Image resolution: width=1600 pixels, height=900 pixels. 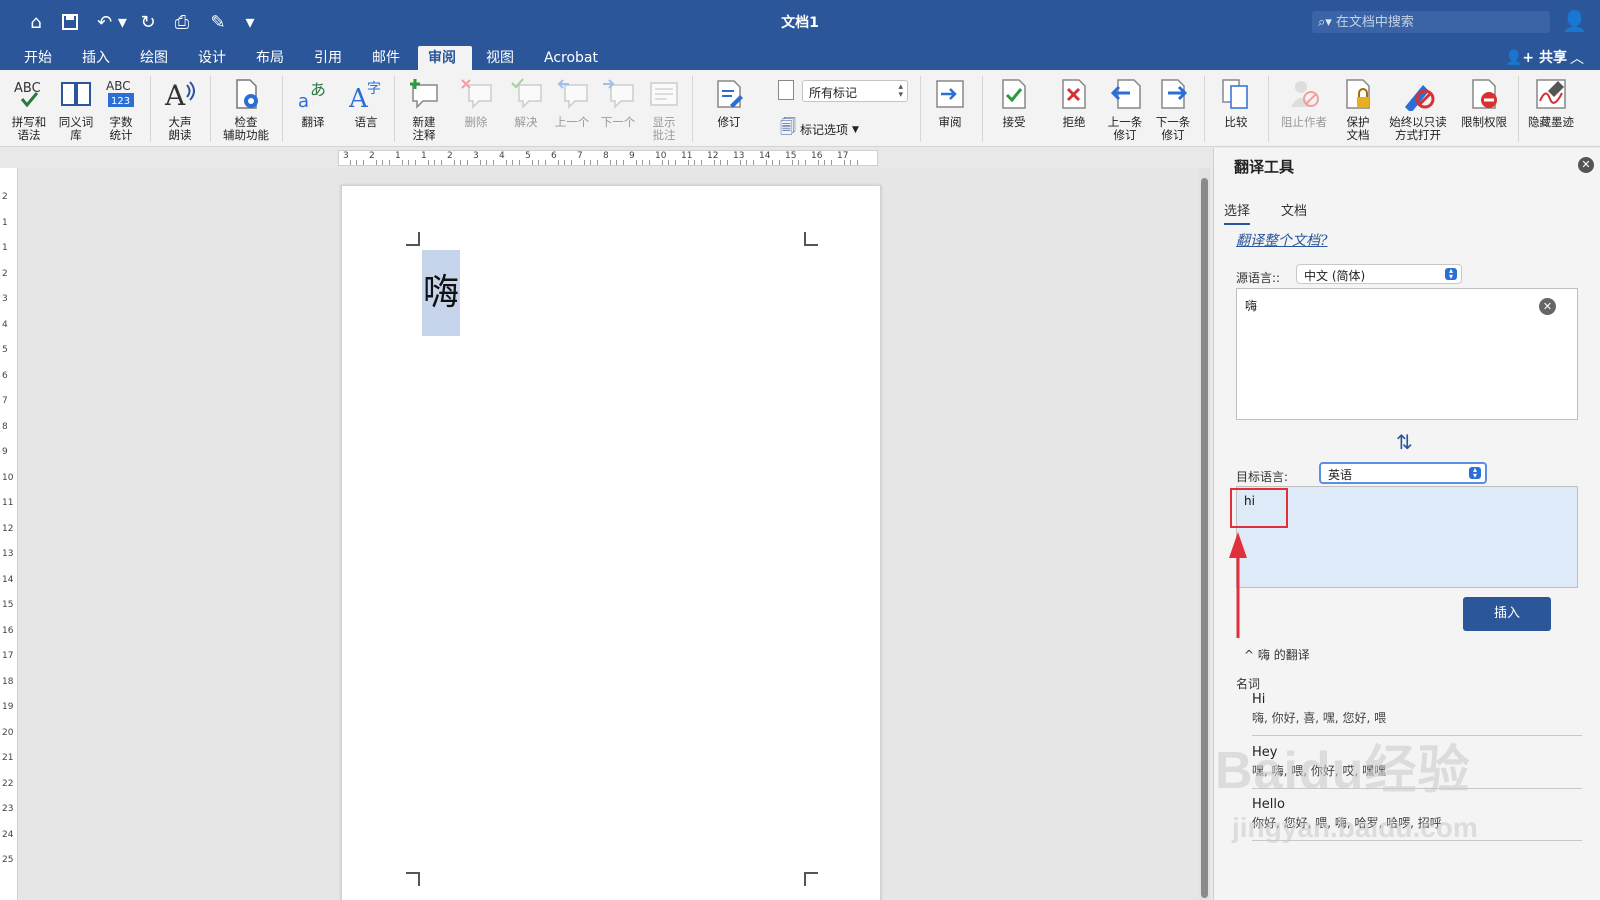 What do you see at coordinates (1074, 94) in the screenshot?
I see `reject-icon` at bounding box center [1074, 94].